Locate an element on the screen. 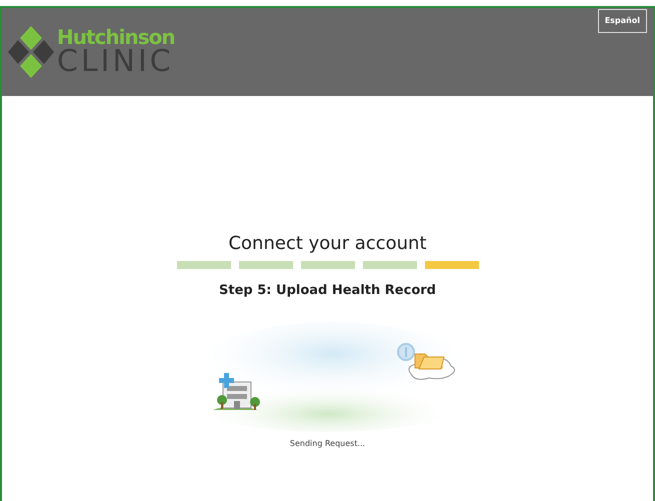 The image size is (655, 501). step-label: Step 5: Upload Health Record is located at coordinates (327, 291).